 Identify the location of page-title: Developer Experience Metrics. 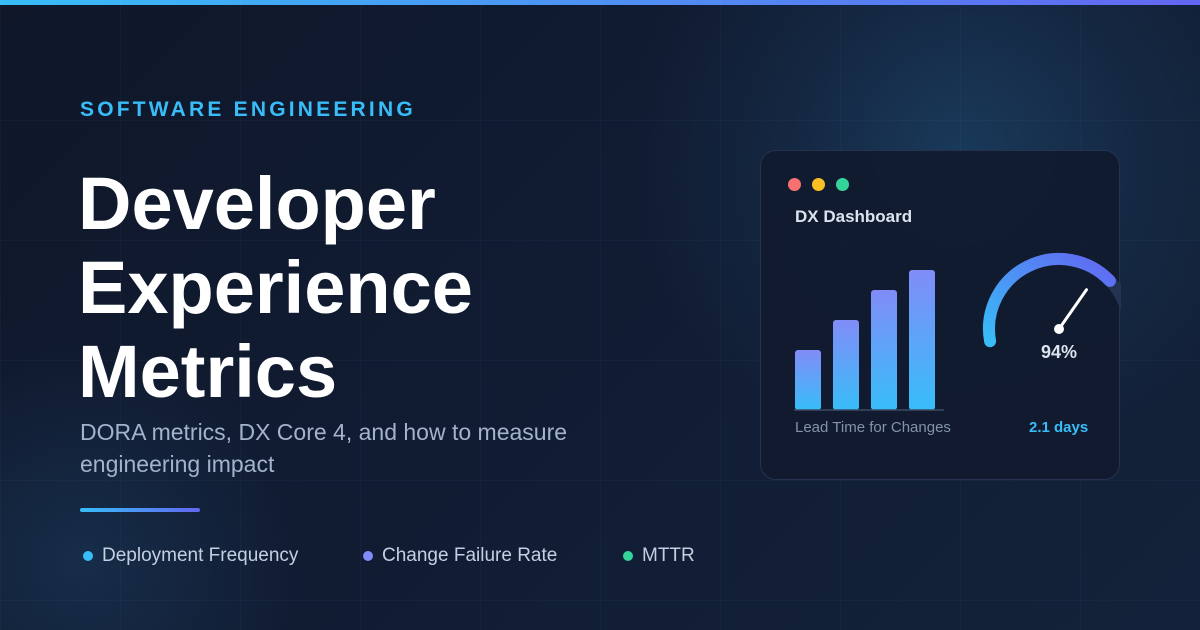
(275, 288).